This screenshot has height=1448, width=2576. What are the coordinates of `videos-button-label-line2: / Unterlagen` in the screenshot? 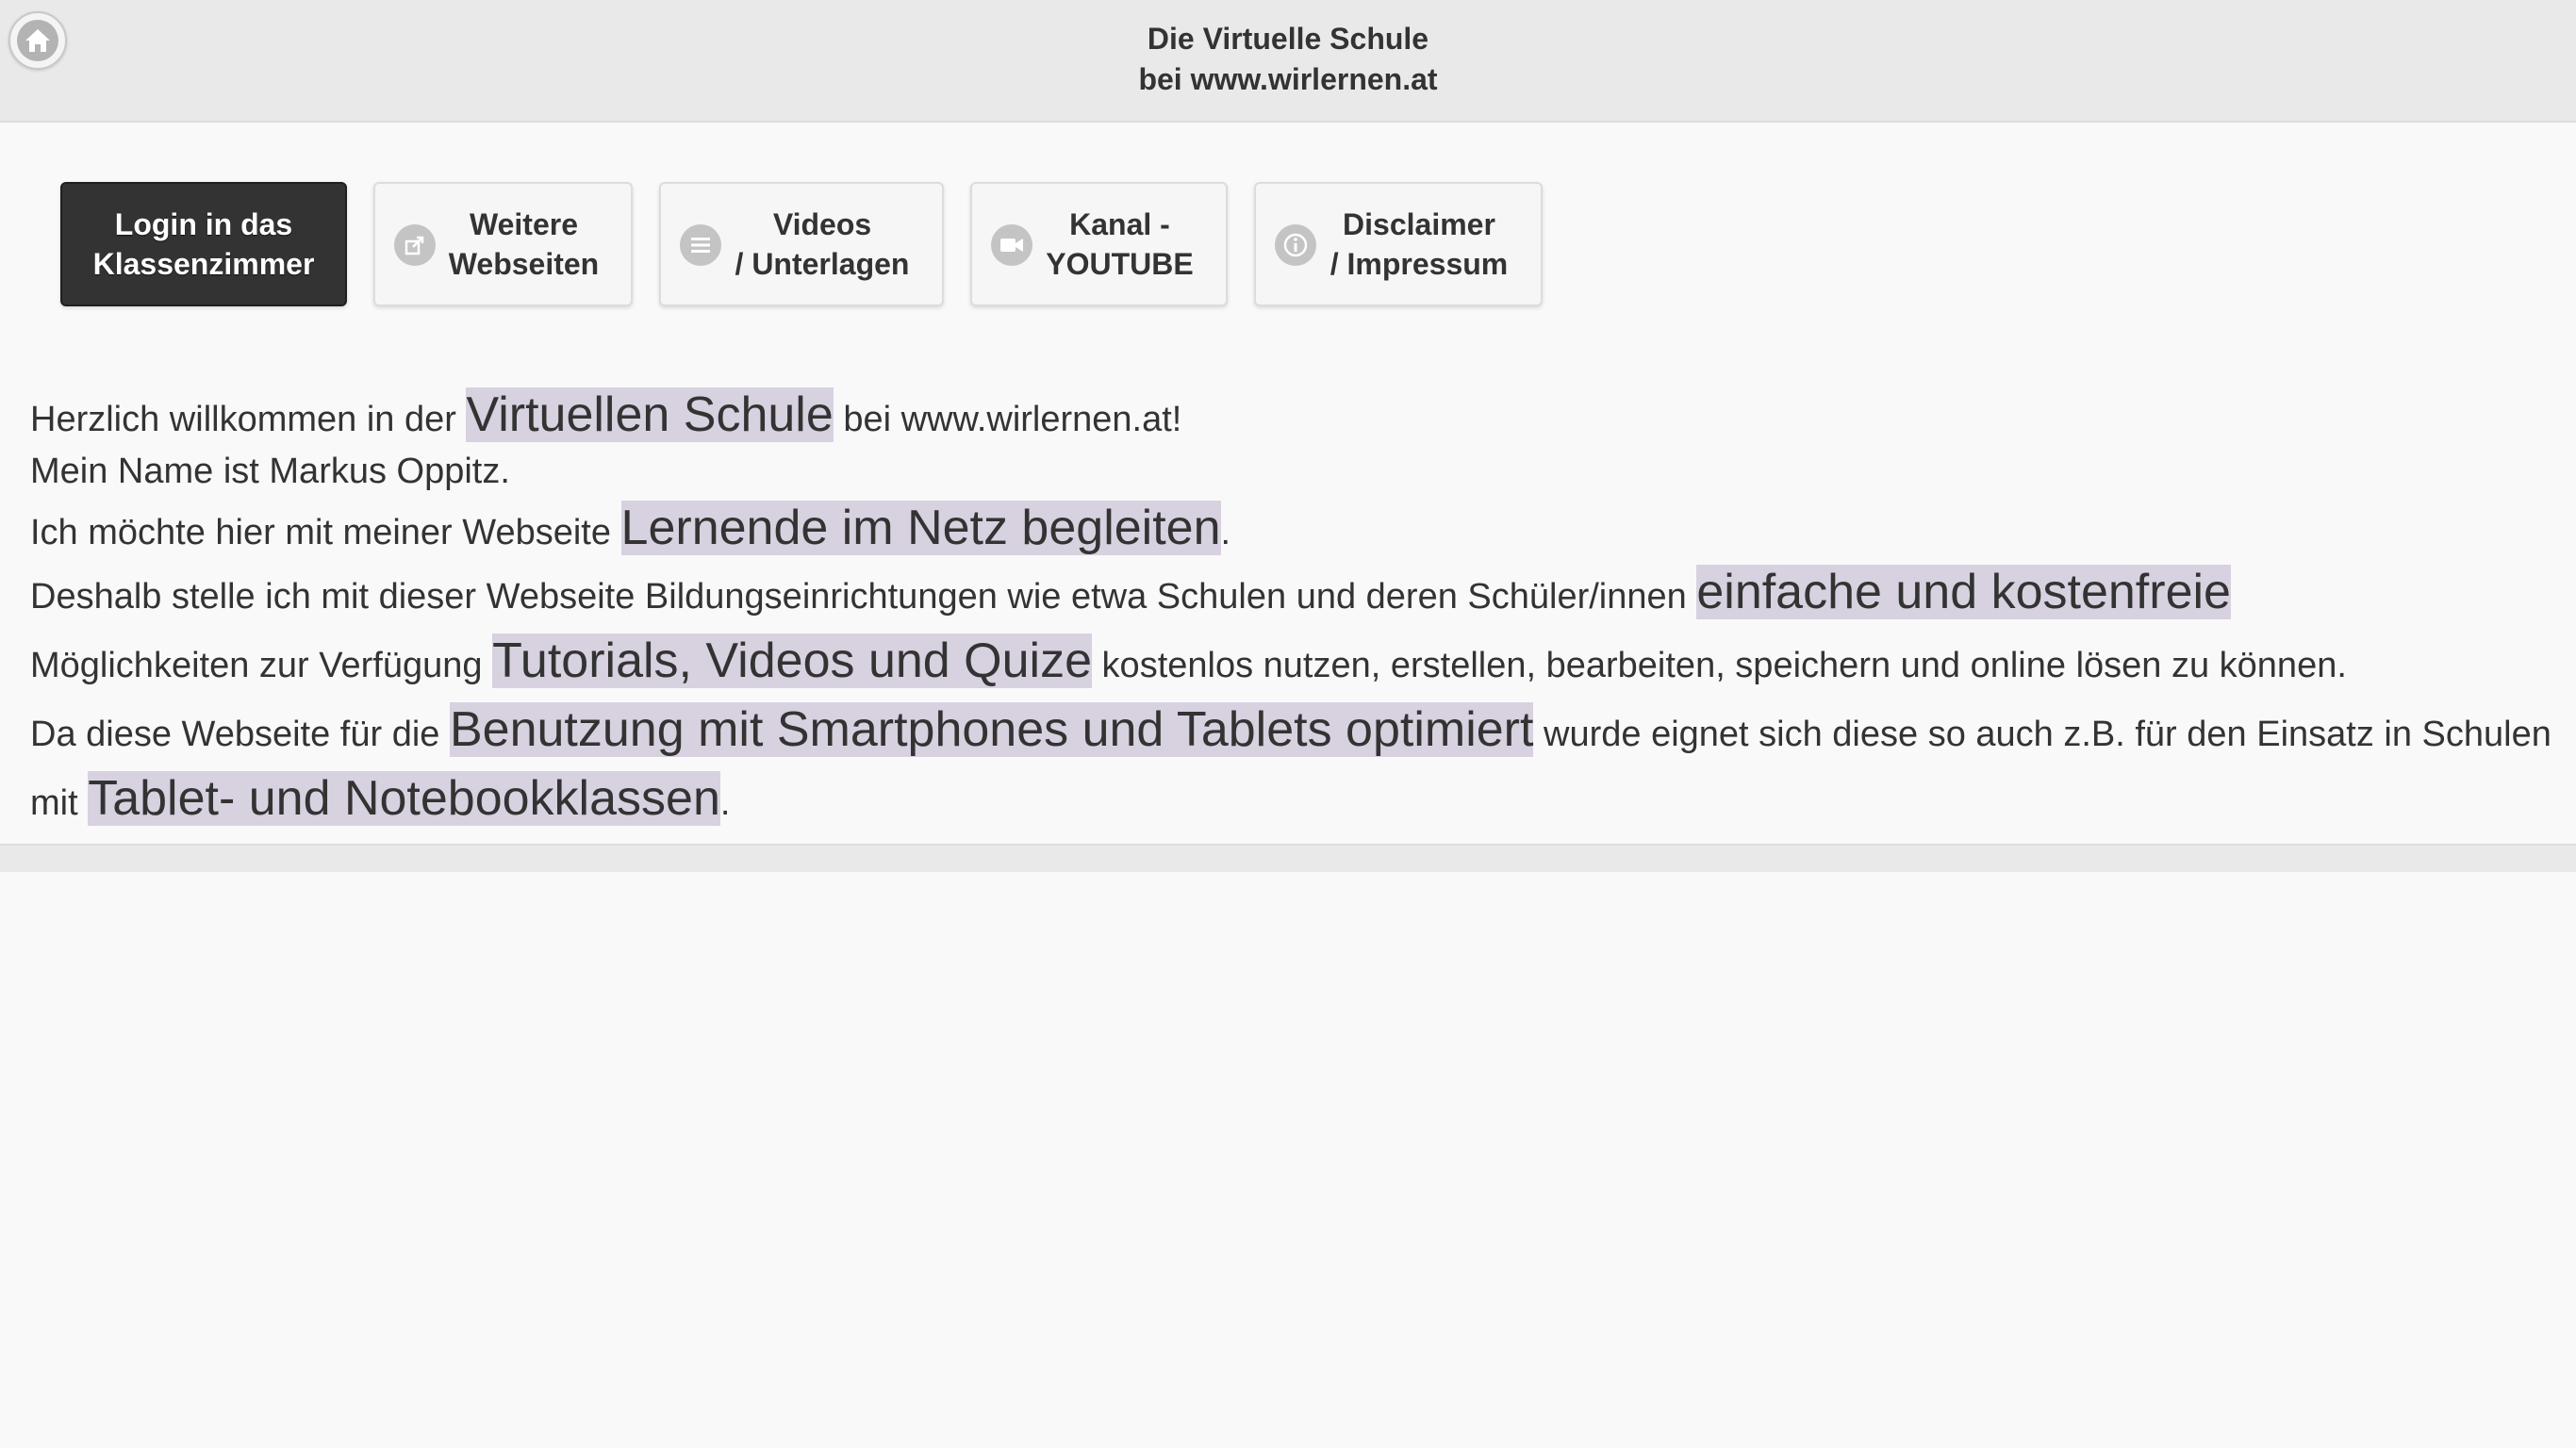 It's located at (822, 264).